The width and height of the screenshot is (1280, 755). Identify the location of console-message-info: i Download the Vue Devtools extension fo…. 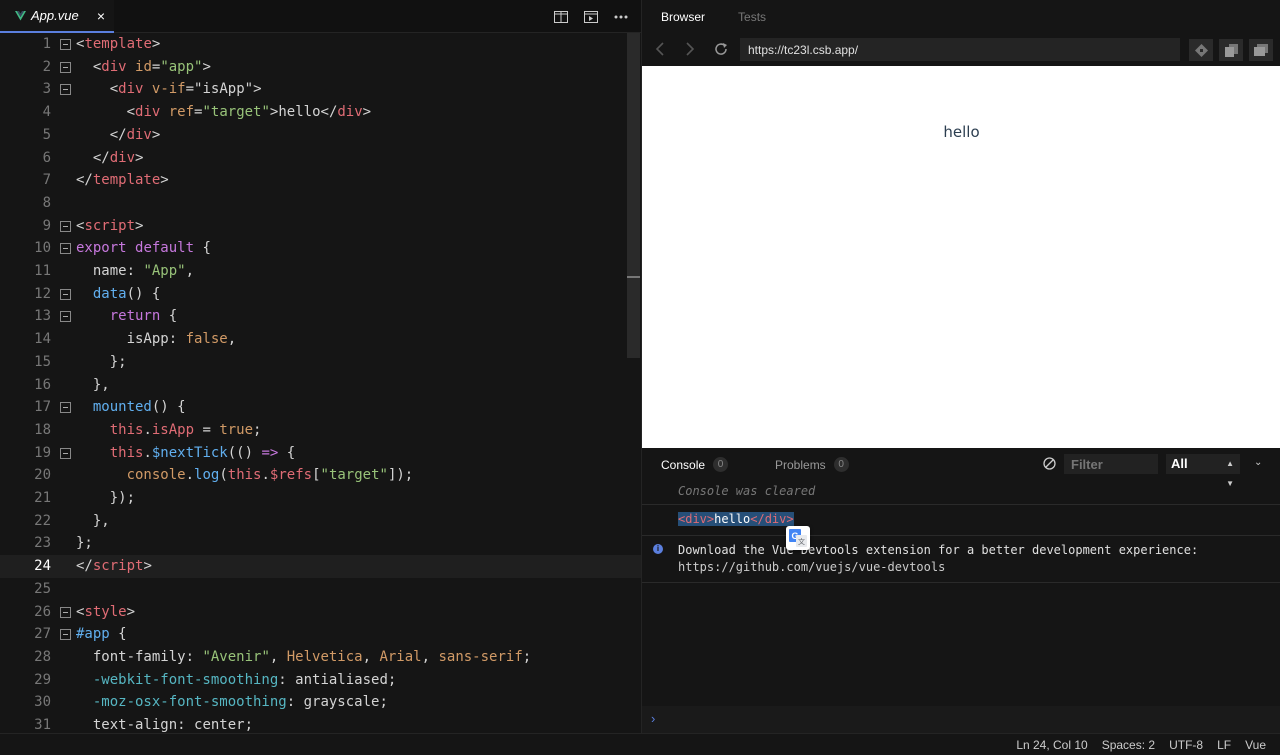
(961, 559).